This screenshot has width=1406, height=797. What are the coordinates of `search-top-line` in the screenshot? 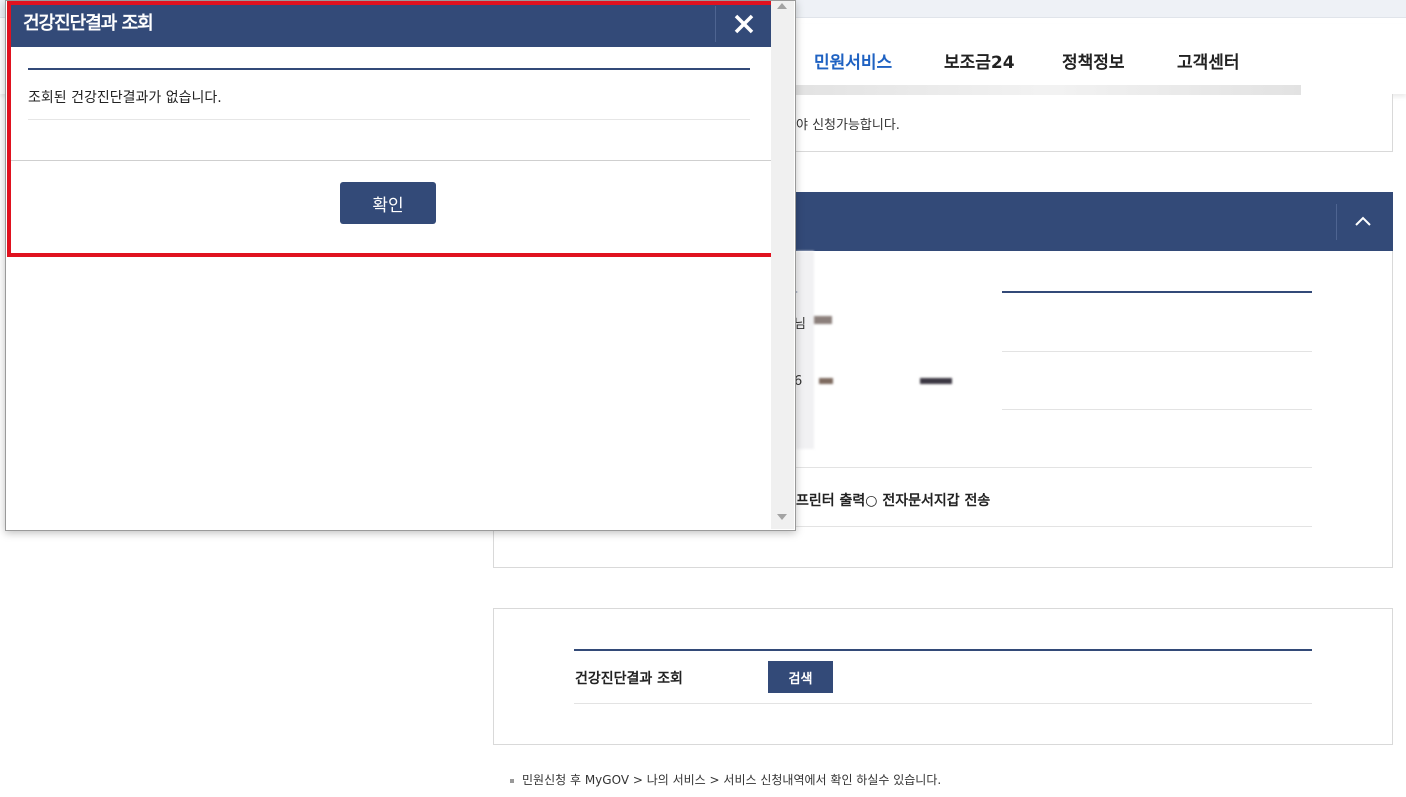 It's located at (943, 650).